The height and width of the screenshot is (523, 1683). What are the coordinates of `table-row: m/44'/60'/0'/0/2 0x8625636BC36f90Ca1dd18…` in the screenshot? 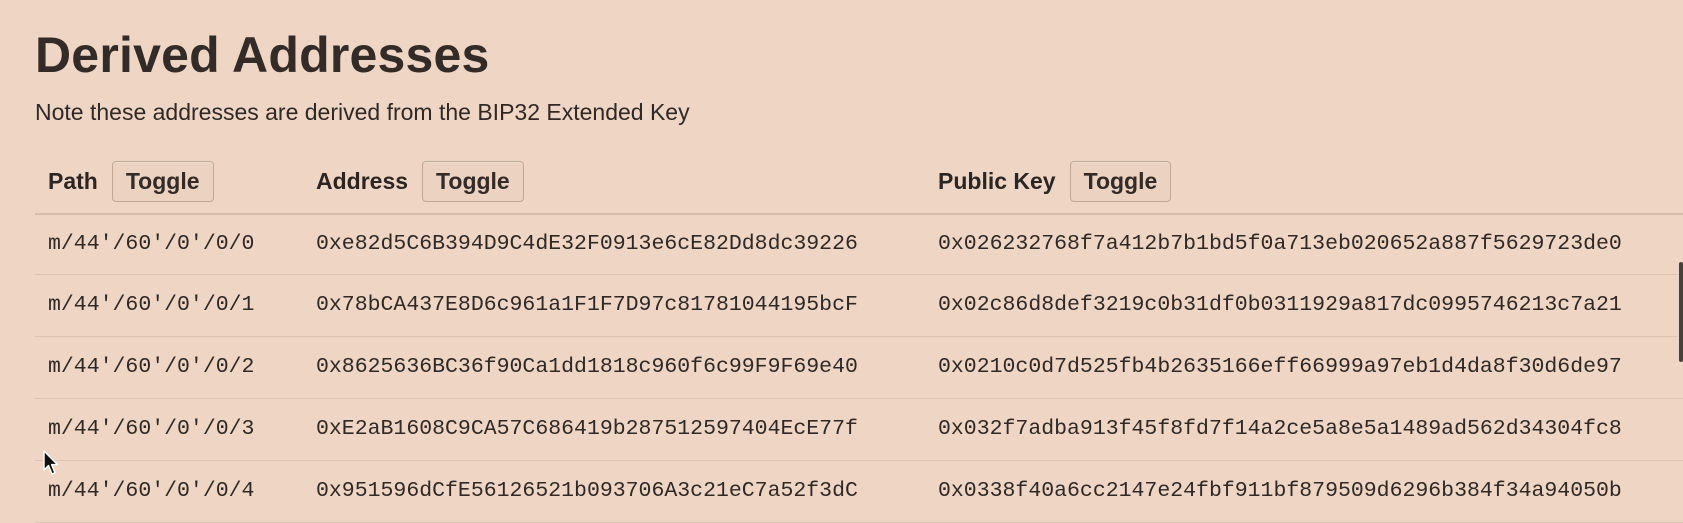 It's located at (859, 367).